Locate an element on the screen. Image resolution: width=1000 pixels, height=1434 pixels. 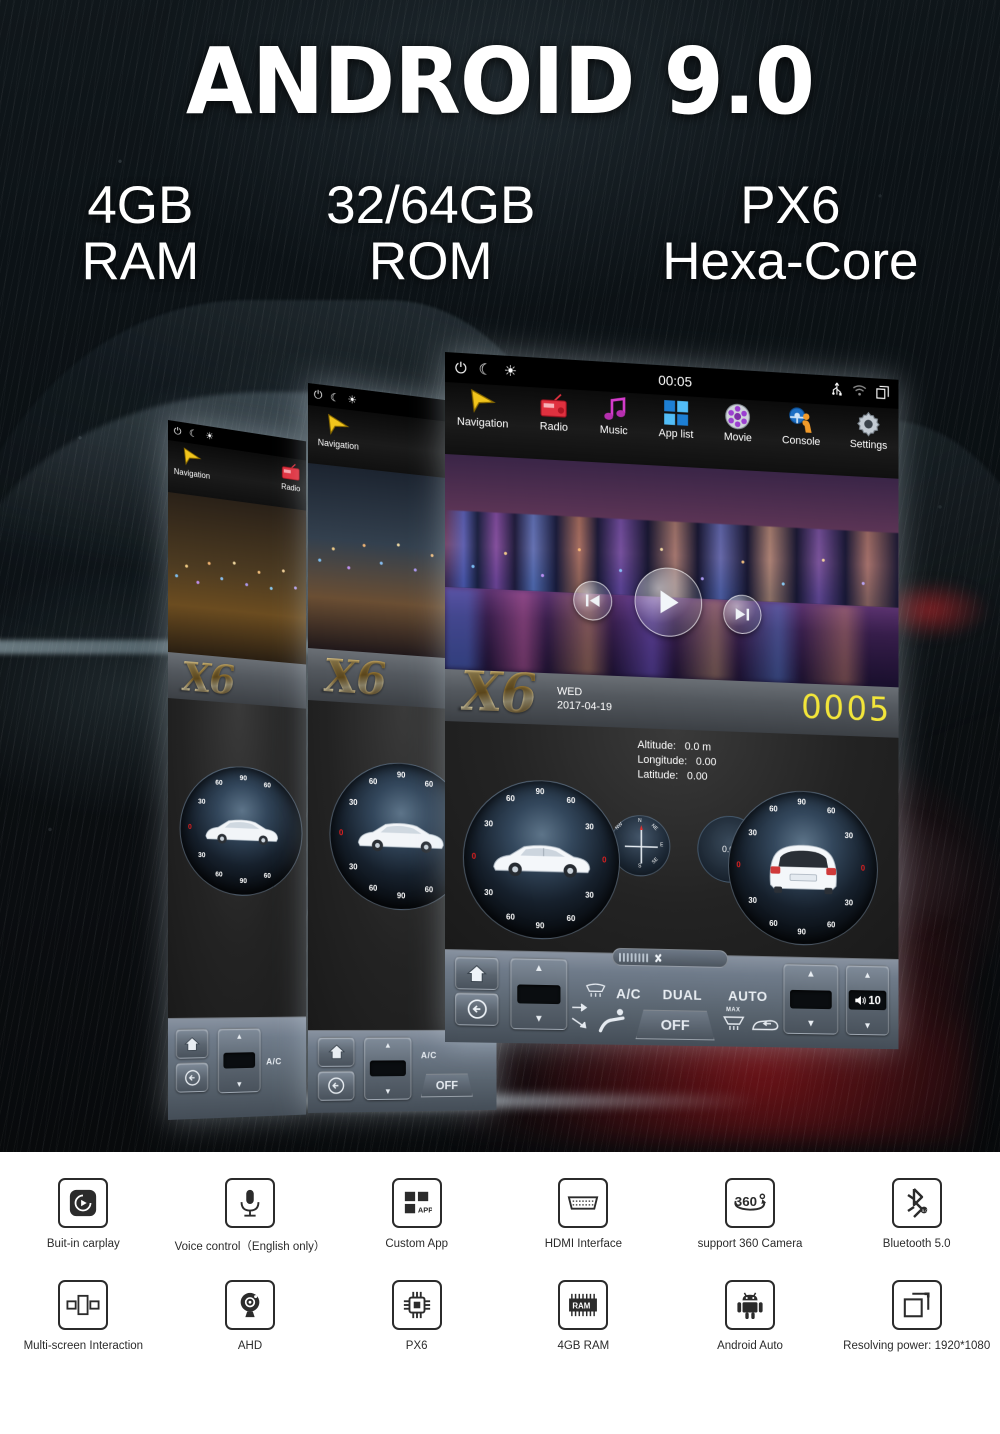
feature-bluetooth: 5.0 Bluetooth 5.0 is located at coordinates (916, 1203).